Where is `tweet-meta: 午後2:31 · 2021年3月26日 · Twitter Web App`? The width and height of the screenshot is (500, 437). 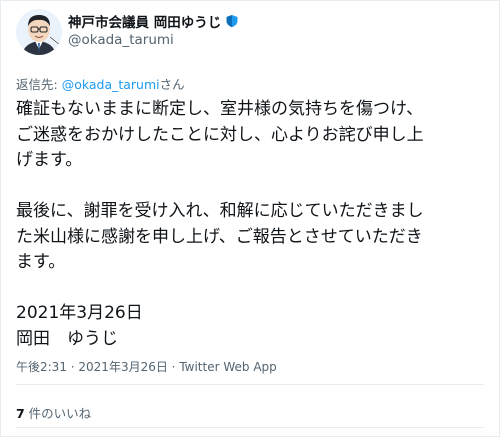 tweet-meta: 午後2:31 · 2021年3月26日 · Twitter Web App is located at coordinates (146, 366).